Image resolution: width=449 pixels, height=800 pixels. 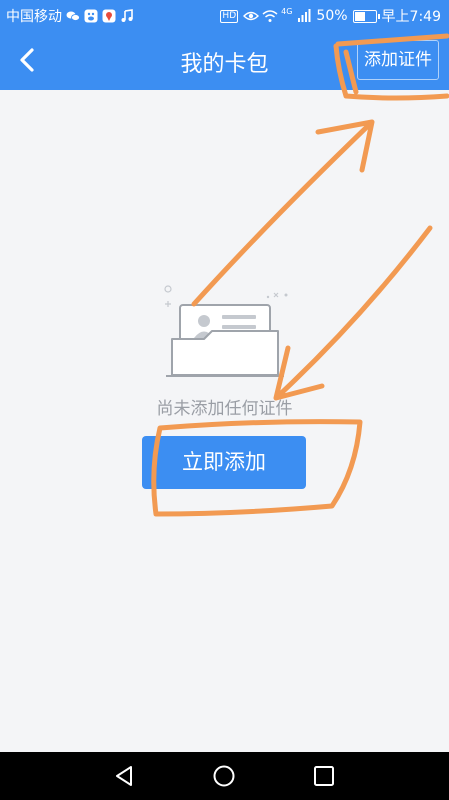 I want to click on home-circle-icon, so click(x=224, y=776).